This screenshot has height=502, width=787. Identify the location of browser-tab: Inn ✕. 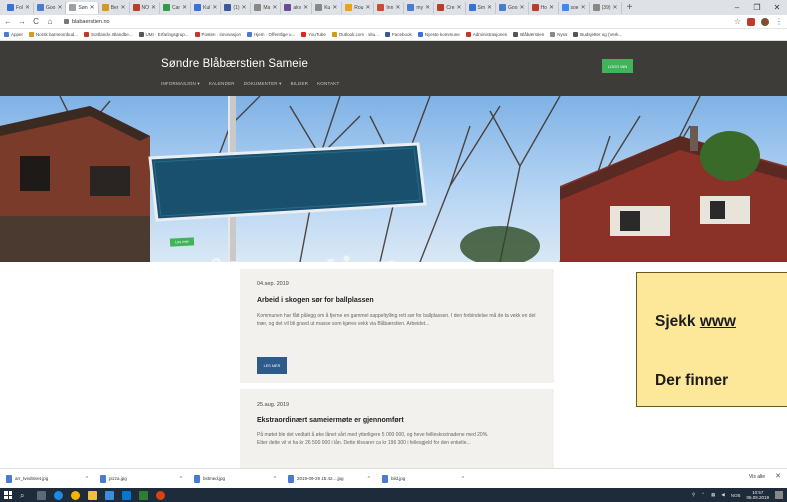
(389, 7).